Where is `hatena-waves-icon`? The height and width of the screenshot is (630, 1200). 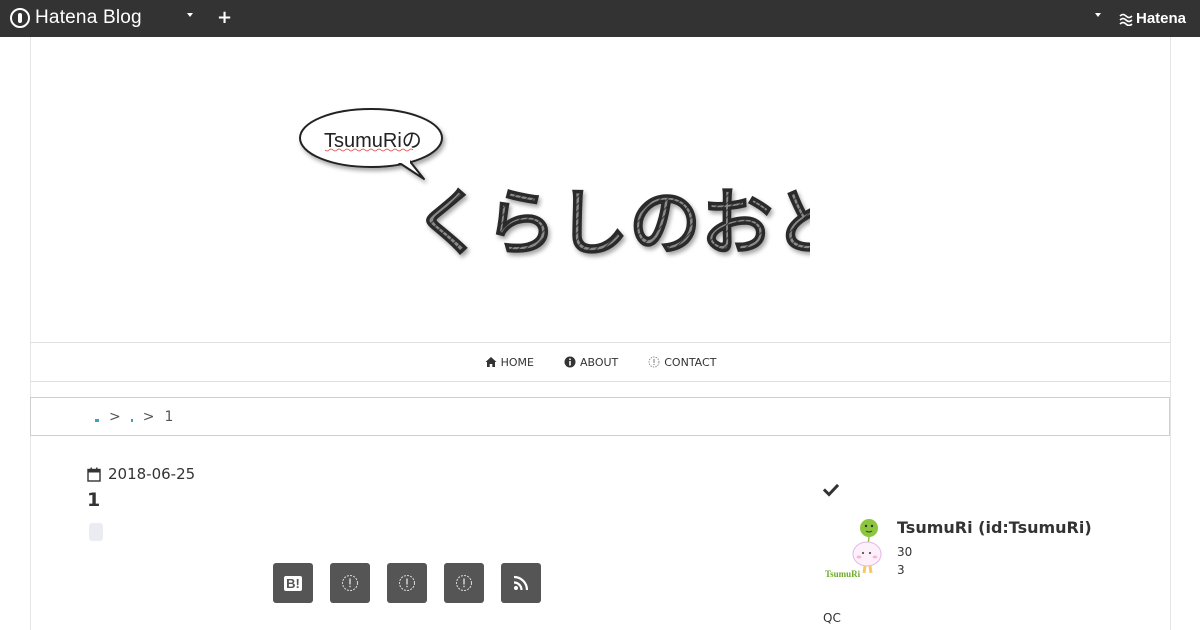 hatena-waves-icon is located at coordinates (1126, 19).